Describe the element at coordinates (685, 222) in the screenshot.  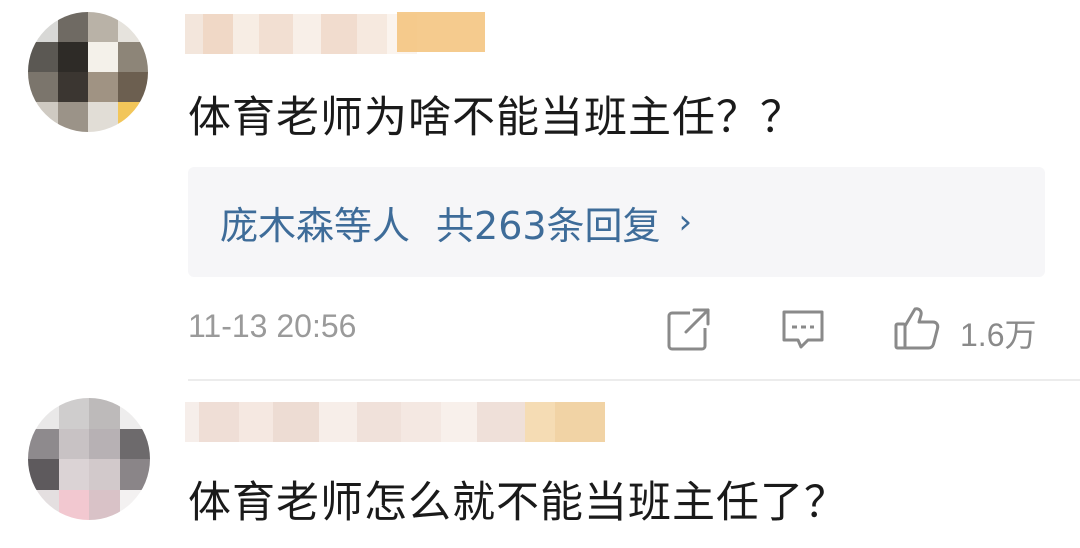
I see `chevron-right-icon: ›` at that location.